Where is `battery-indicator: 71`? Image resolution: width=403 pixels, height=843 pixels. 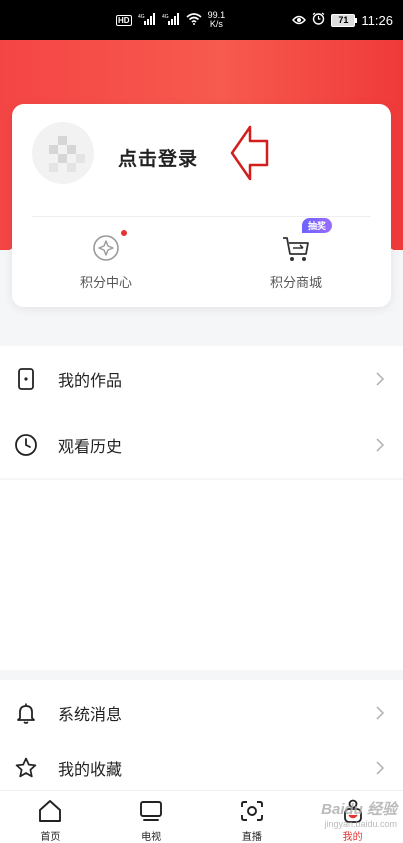
battery-indicator: 71 is located at coordinates (344, 20).